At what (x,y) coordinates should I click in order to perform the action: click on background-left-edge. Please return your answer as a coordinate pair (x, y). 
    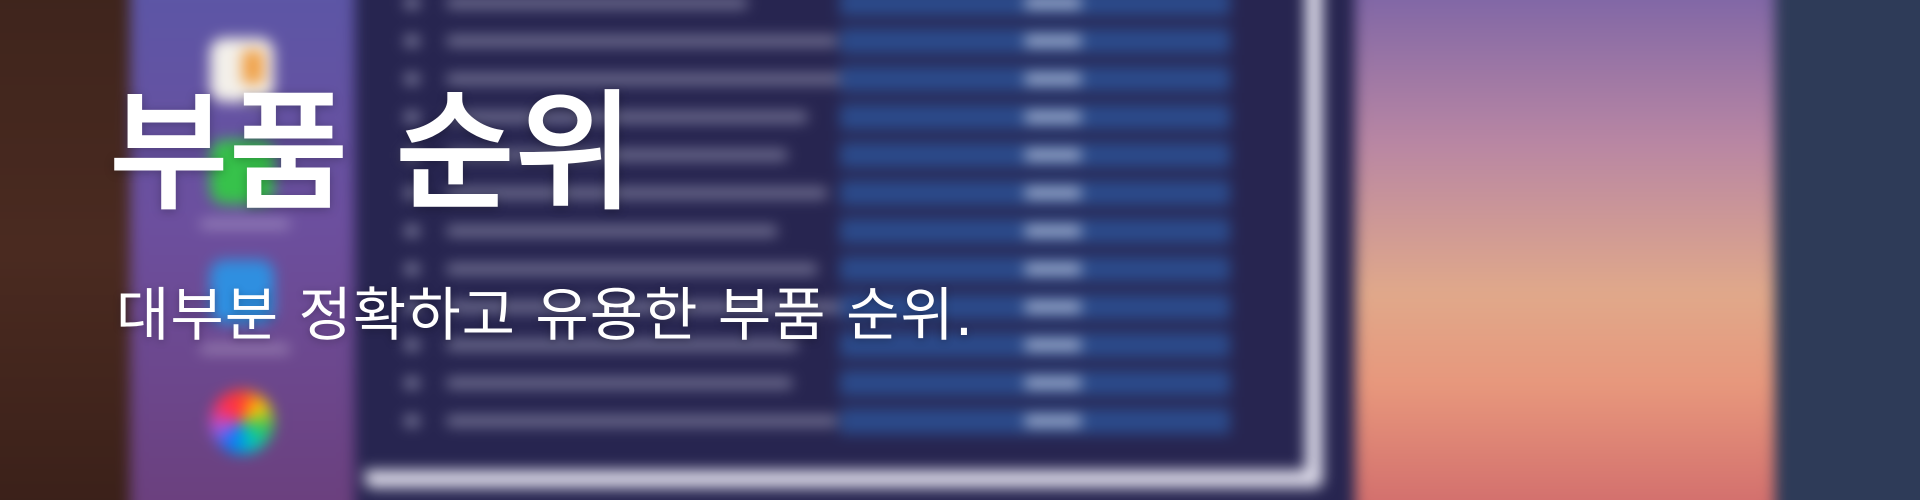
    Looking at the image, I should click on (65, 250).